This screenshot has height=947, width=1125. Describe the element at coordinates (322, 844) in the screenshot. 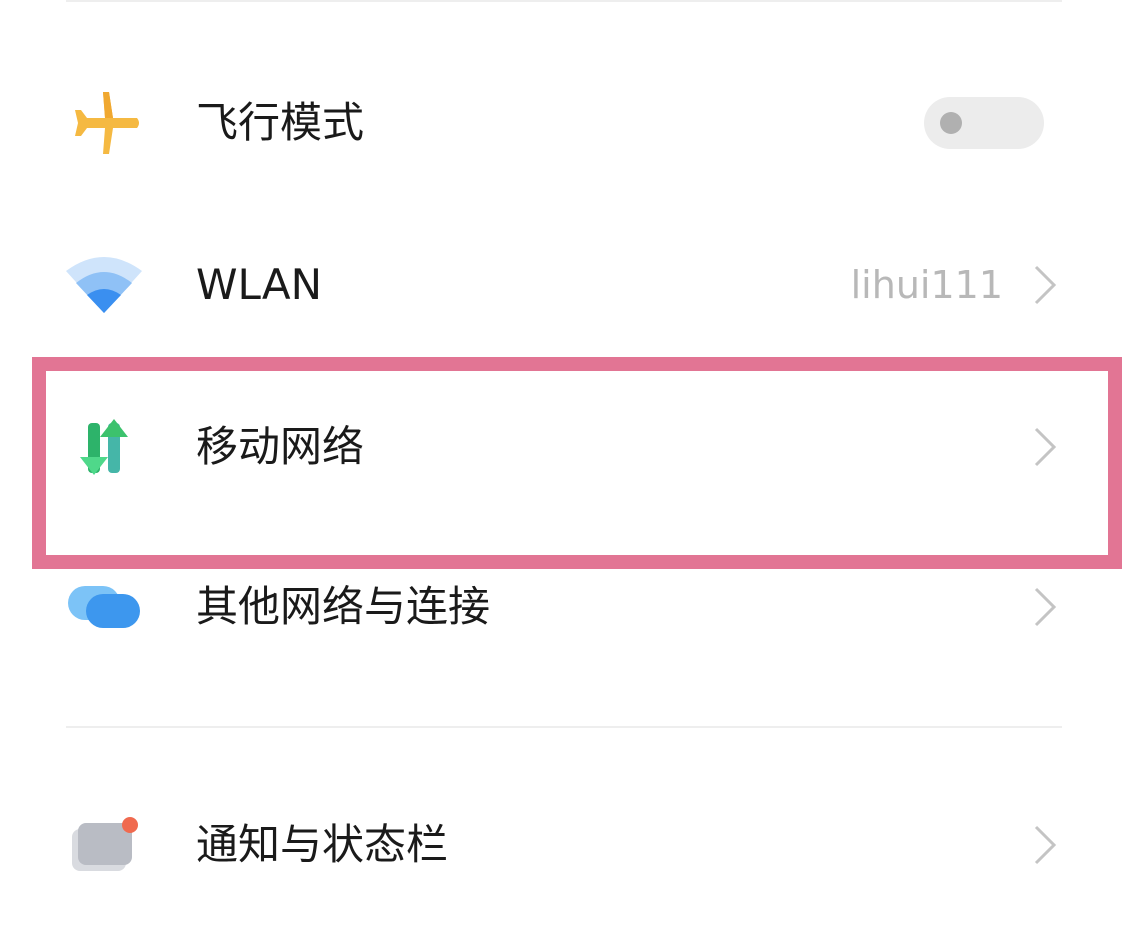

I see `setting-label: 通知与状态栏` at that location.